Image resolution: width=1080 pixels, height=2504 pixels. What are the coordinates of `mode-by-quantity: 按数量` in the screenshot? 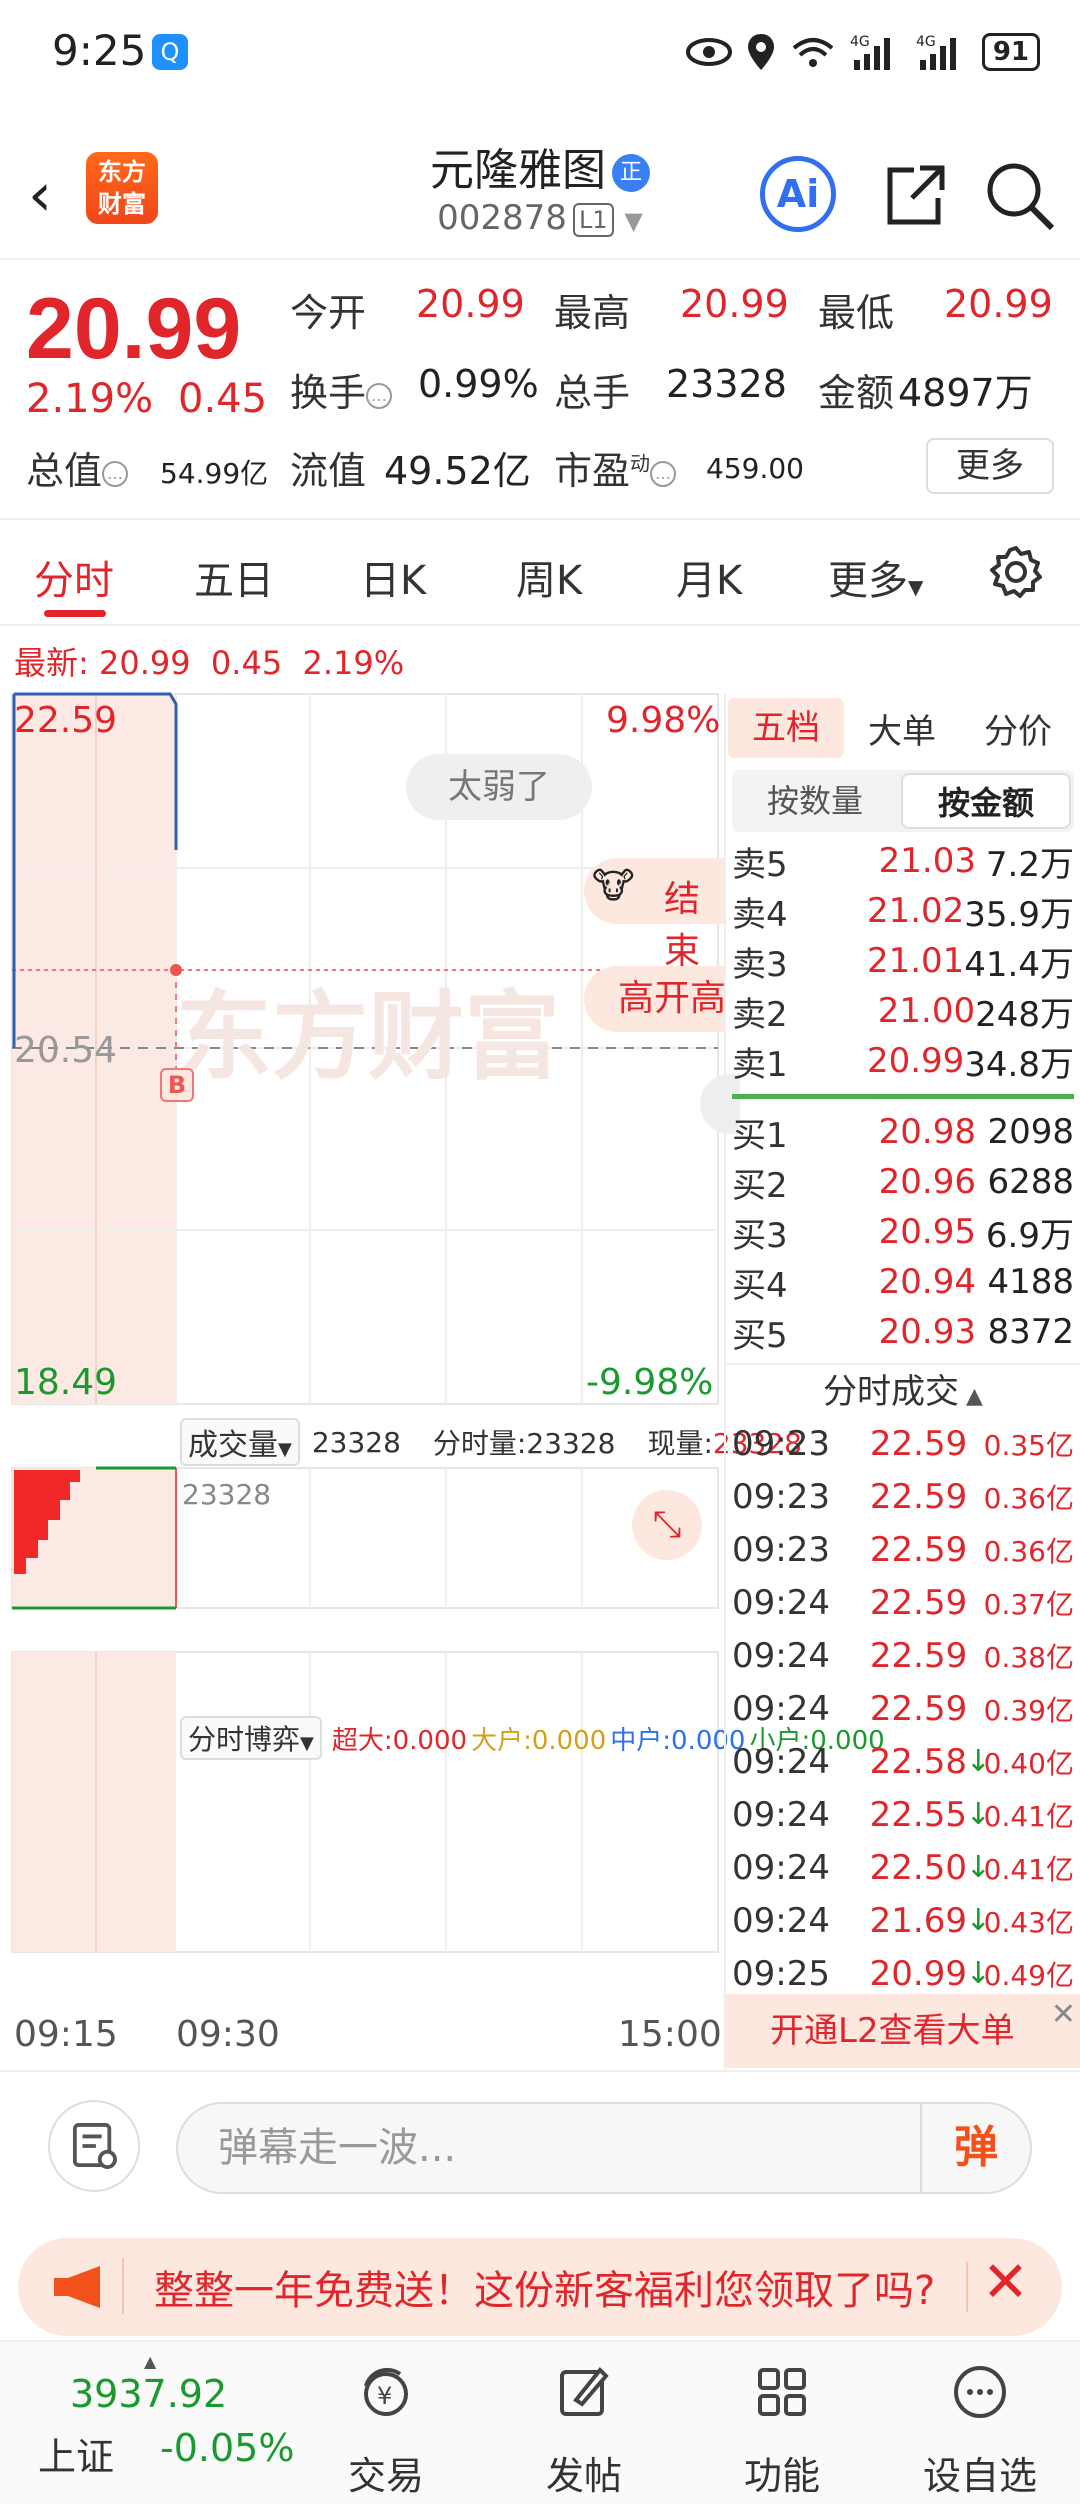 It's located at (815, 801).